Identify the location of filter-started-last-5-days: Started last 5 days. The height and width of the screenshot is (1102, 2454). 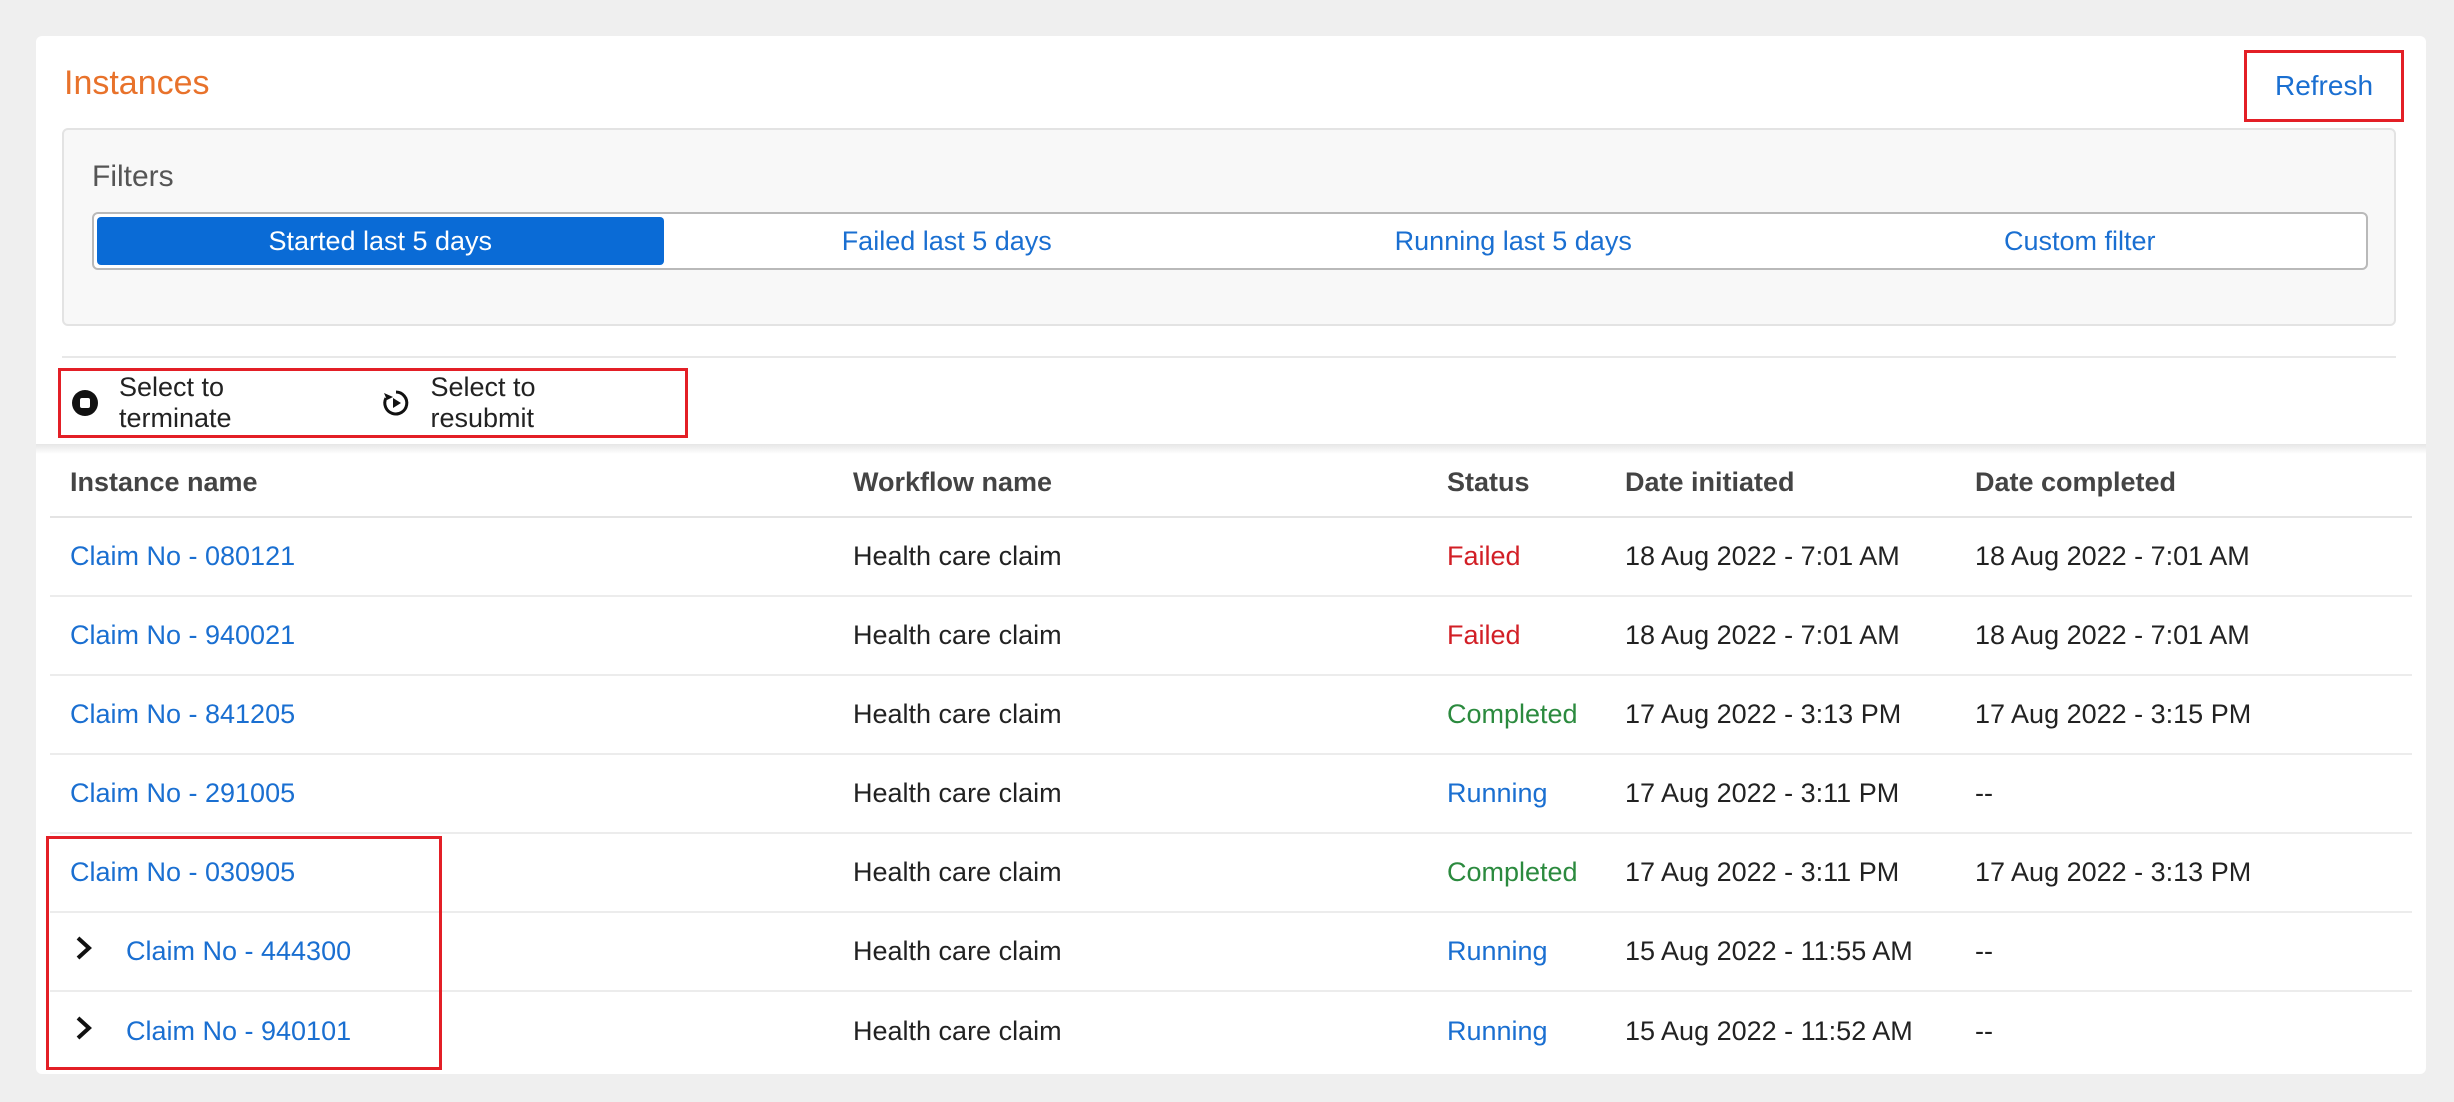
(380, 241).